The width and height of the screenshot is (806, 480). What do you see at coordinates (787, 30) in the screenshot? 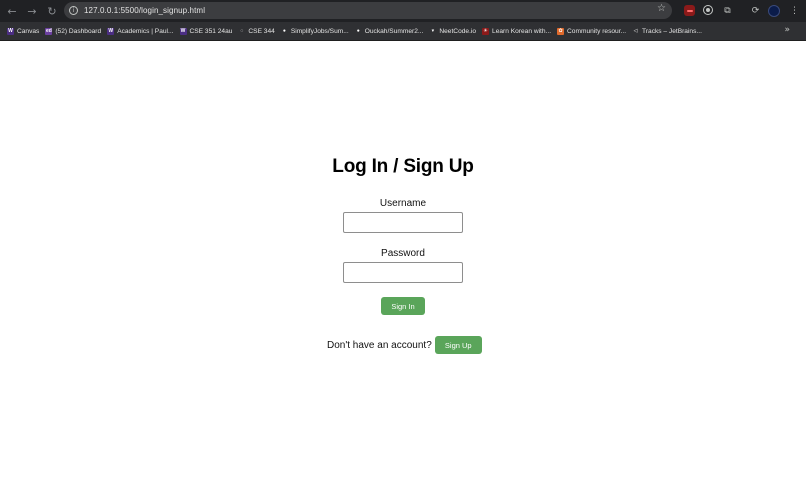
I see `more-bookmarks-icon: »` at bounding box center [787, 30].